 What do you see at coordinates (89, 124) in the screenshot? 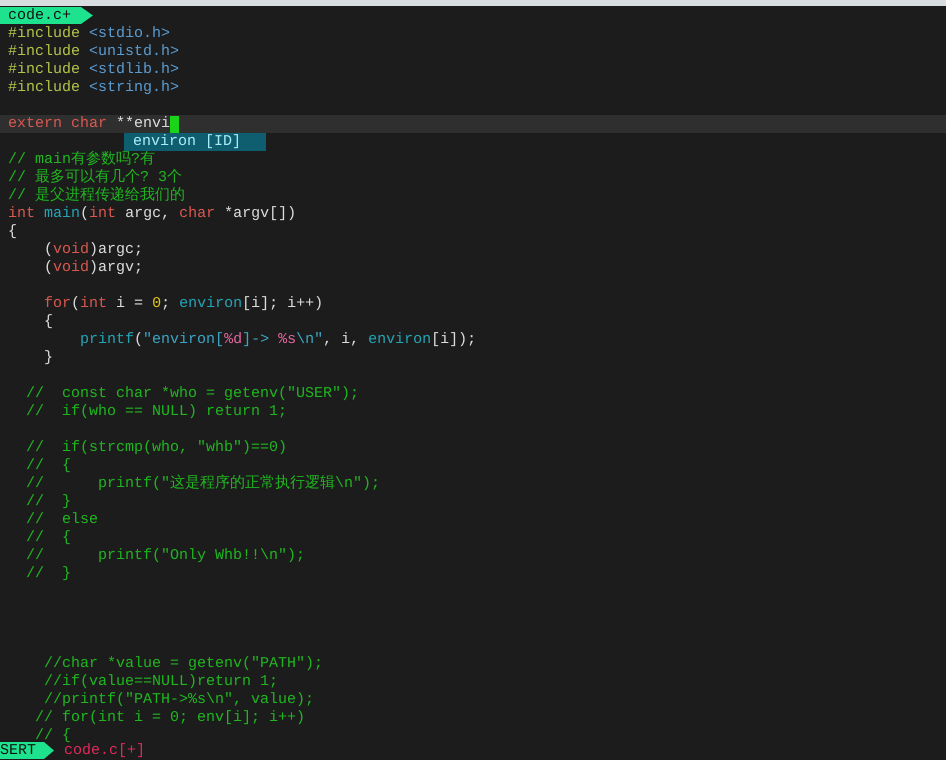
I see `code-line: extern char **envi` at bounding box center [89, 124].